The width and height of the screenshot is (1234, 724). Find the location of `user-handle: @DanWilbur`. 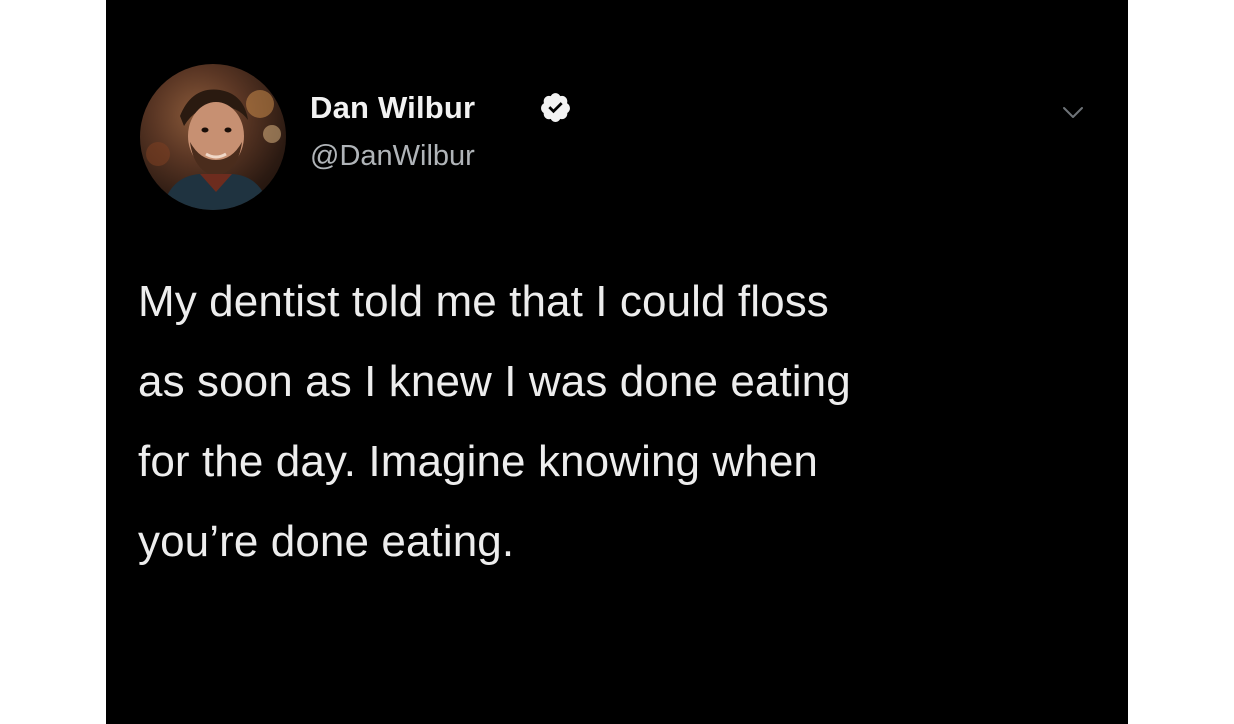

user-handle: @DanWilbur is located at coordinates (392, 156).